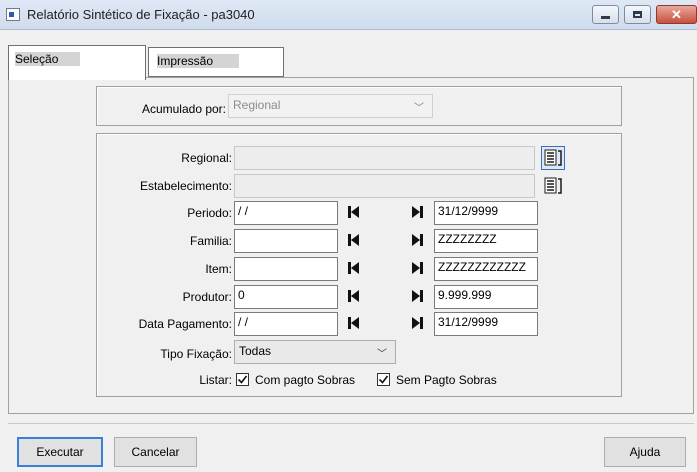 This screenshot has height=472, width=697. What do you see at coordinates (486, 213) in the screenshot?
I see `periodo-to-input: 31/12/9999` at bounding box center [486, 213].